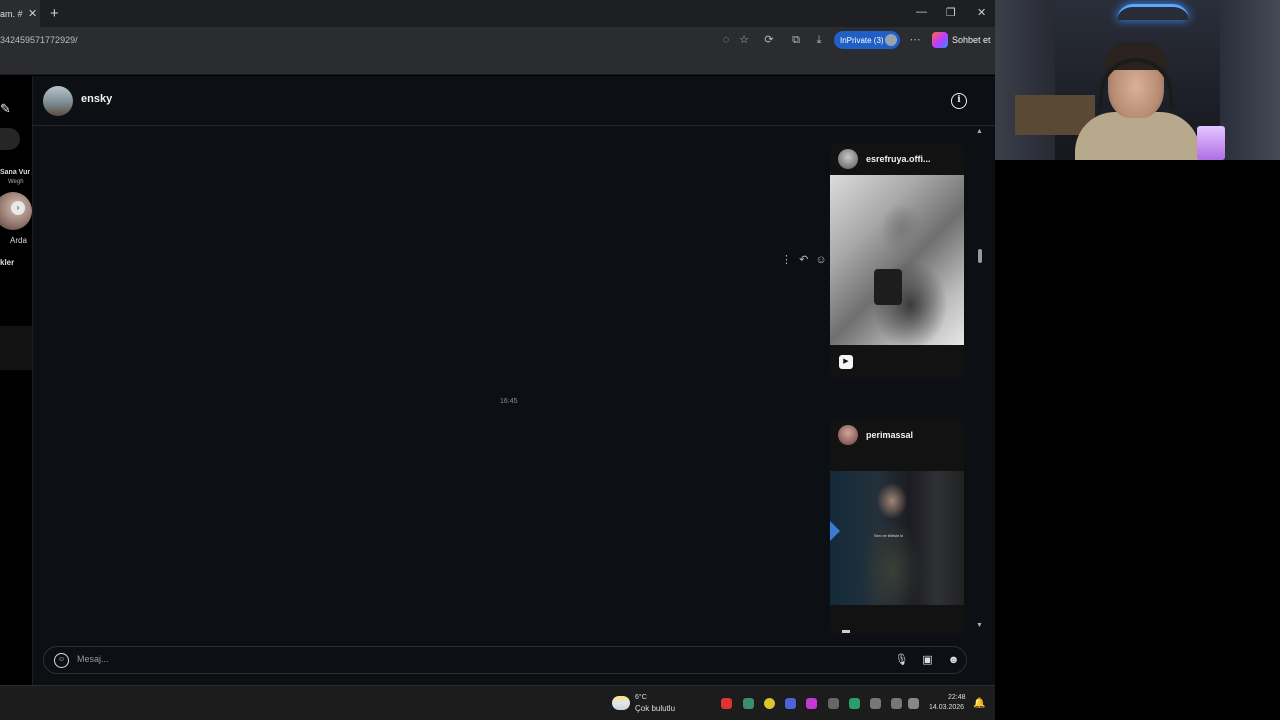 The height and width of the screenshot is (720, 1280). I want to click on chevron-icon, so click(833, 703).